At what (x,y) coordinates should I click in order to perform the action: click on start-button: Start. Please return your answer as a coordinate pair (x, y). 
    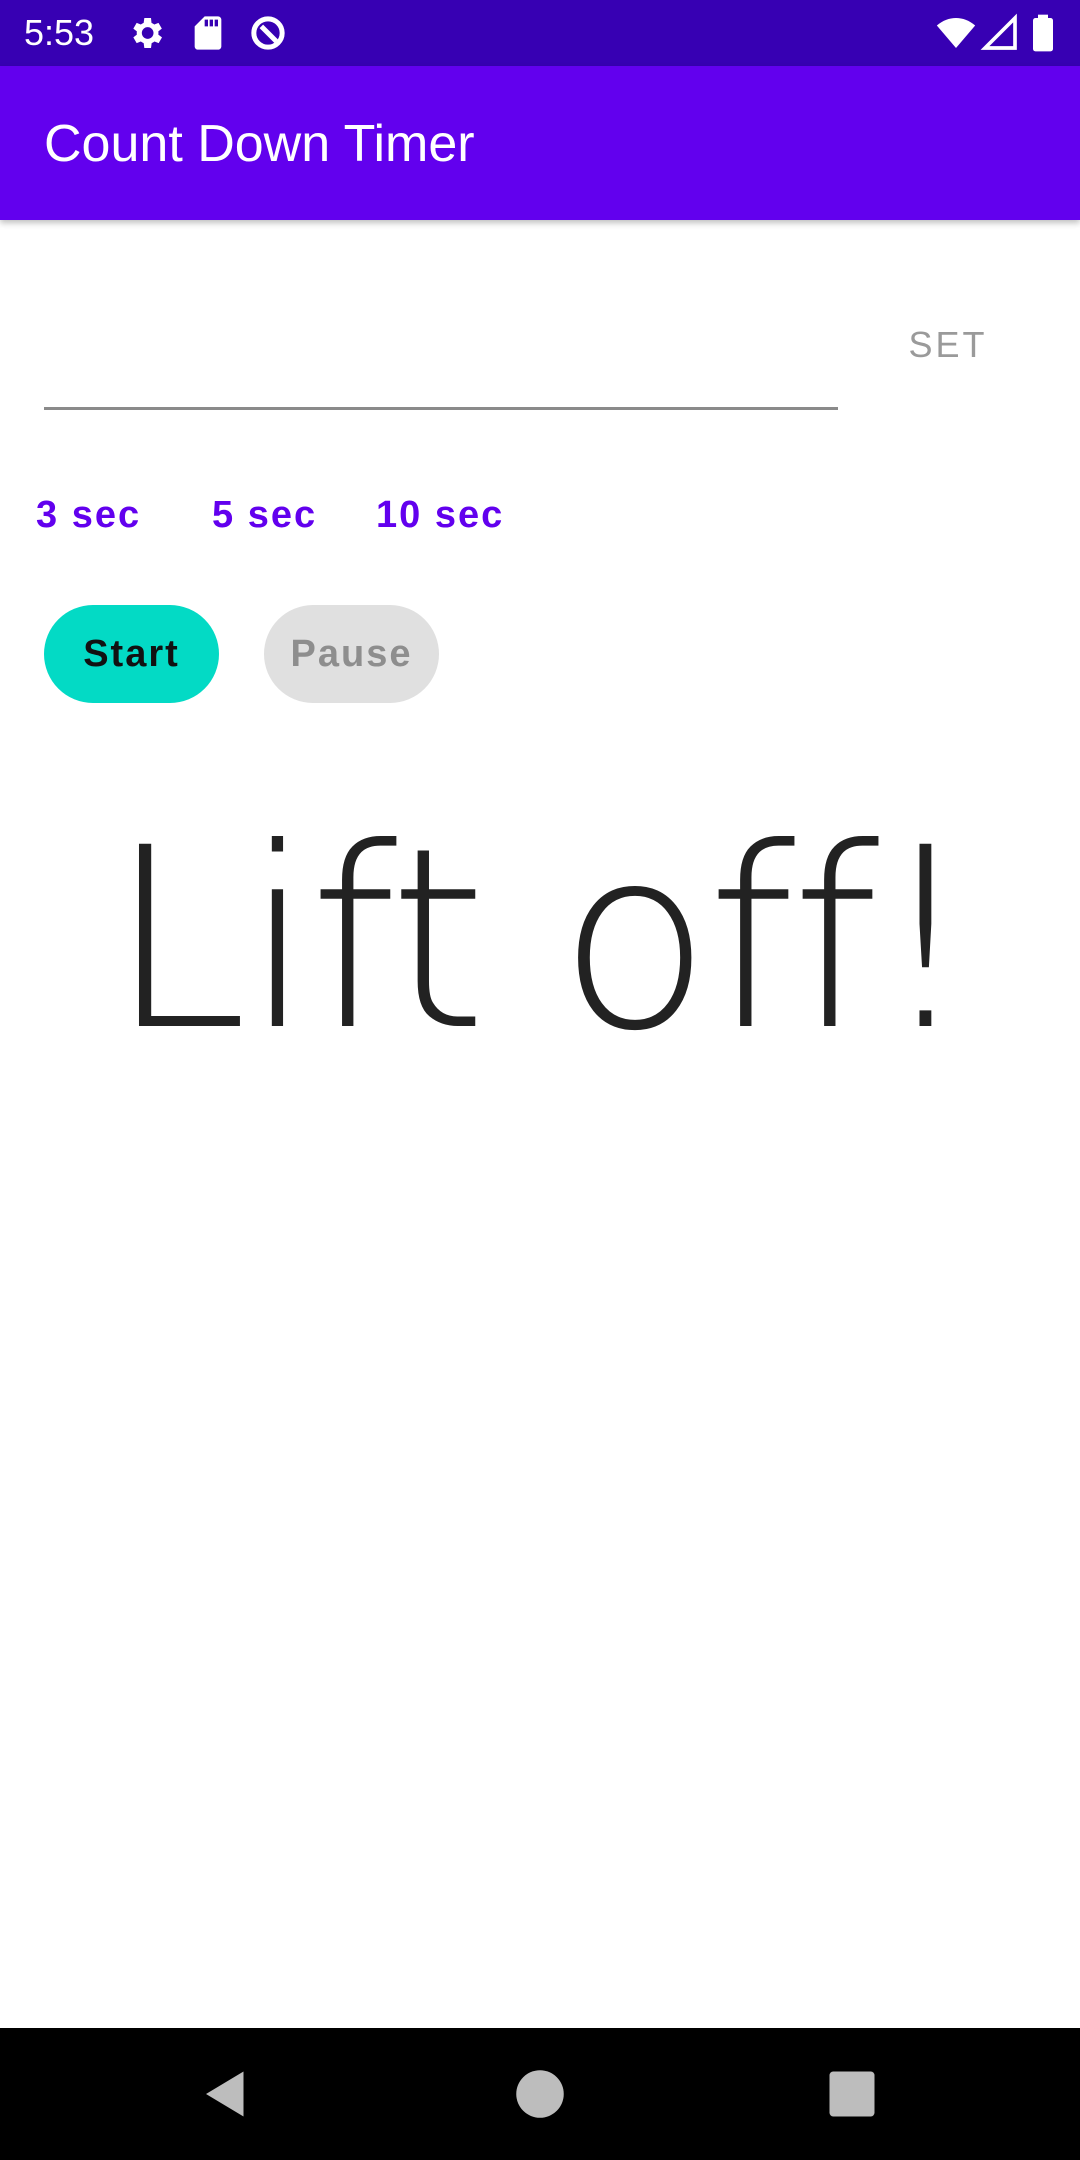
    Looking at the image, I should click on (131, 654).